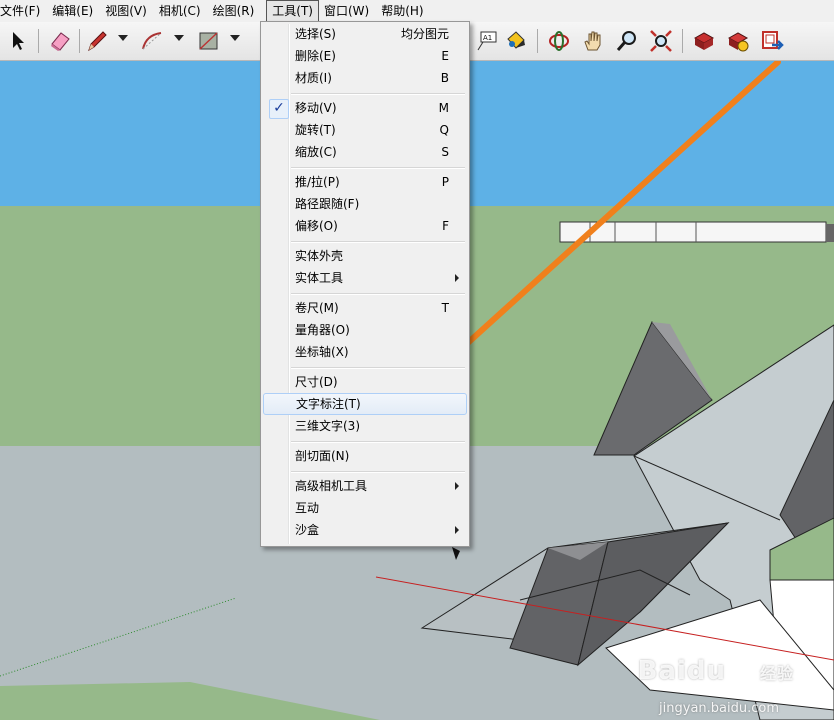 This screenshot has height=720, width=834. What do you see at coordinates (209, 41) in the screenshot?
I see `rectangle-icon` at bounding box center [209, 41].